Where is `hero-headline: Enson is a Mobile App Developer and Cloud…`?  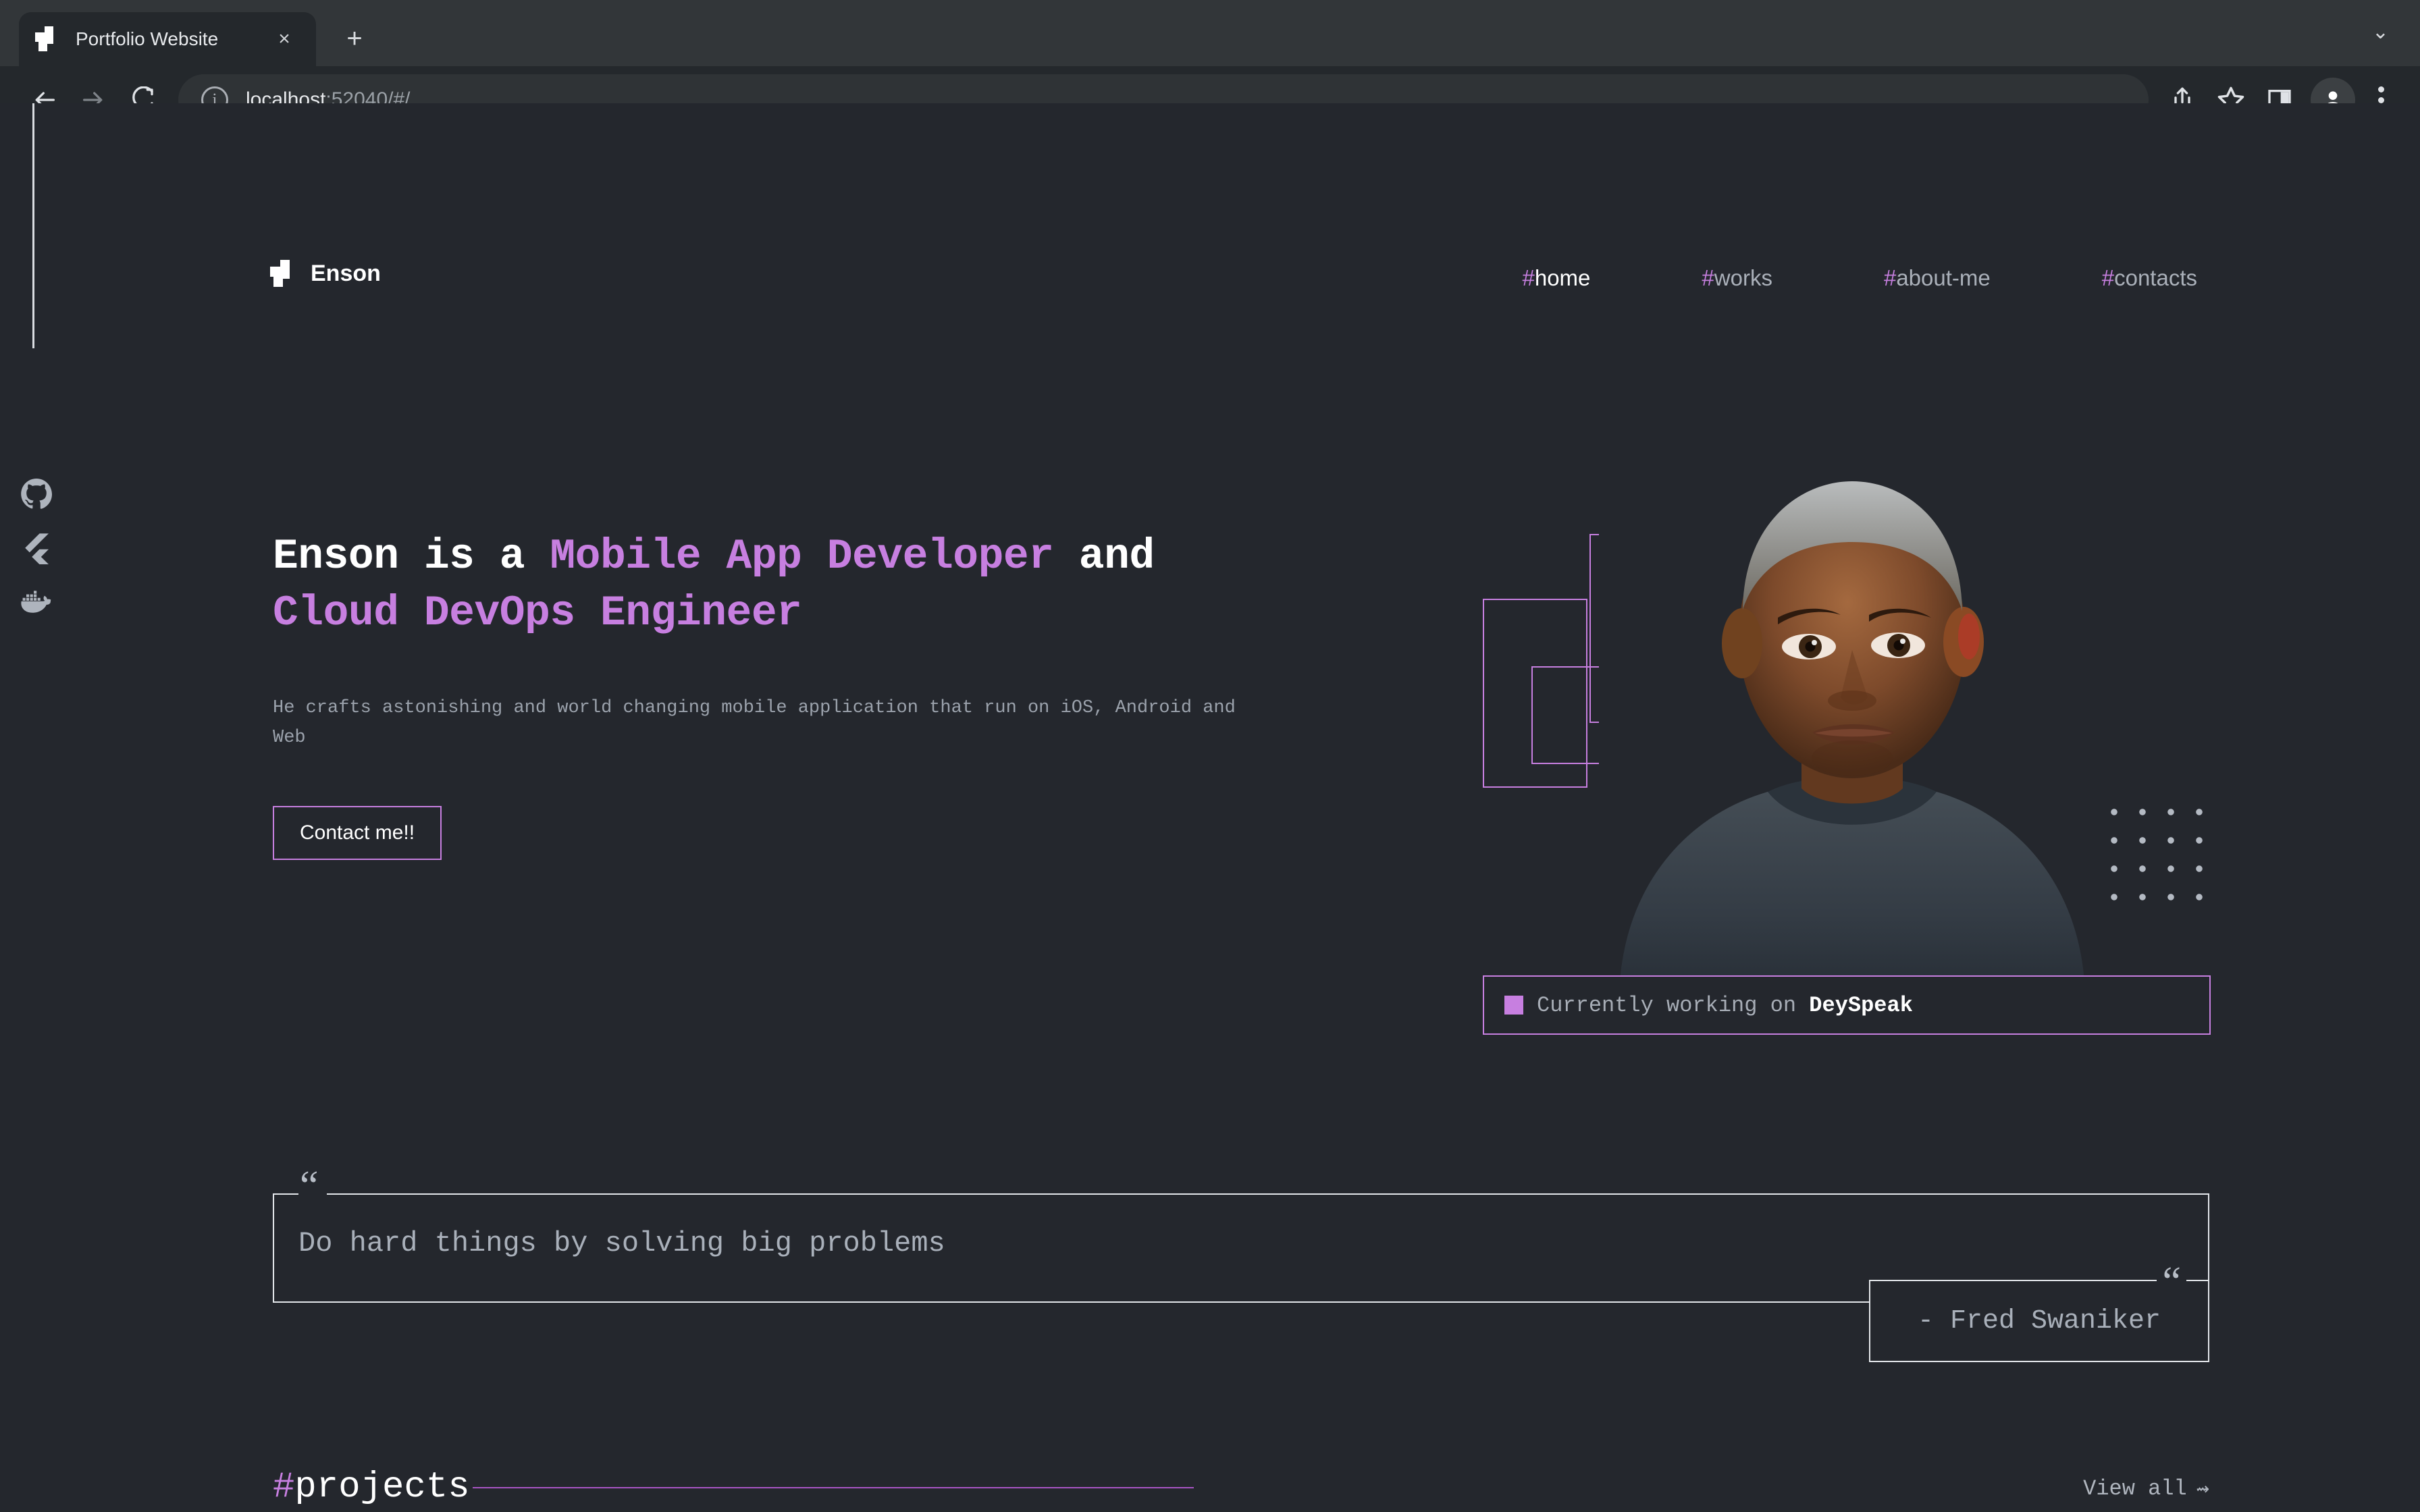
hero-headline: Enson is a Mobile App Developer and Cloud… is located at coordinates (762, 585).